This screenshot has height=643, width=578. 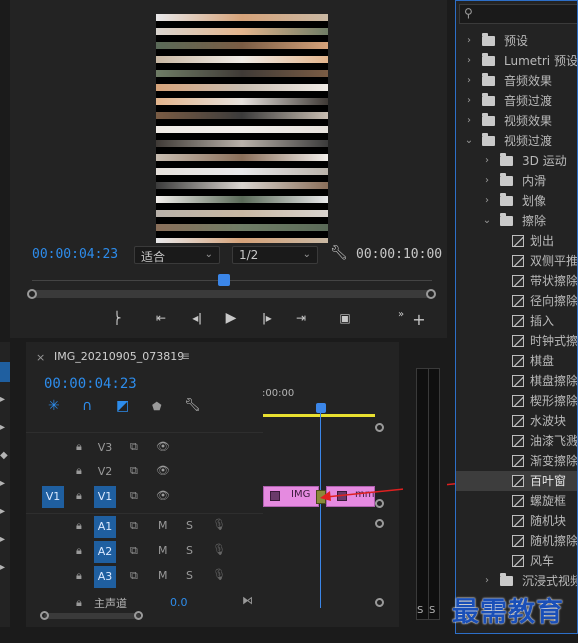 What do you see at coordinates (90, 384) in the screenshot?
I see `timeline-playhead-timecode: 00:00:04:23` at bounding box center [90, 384].